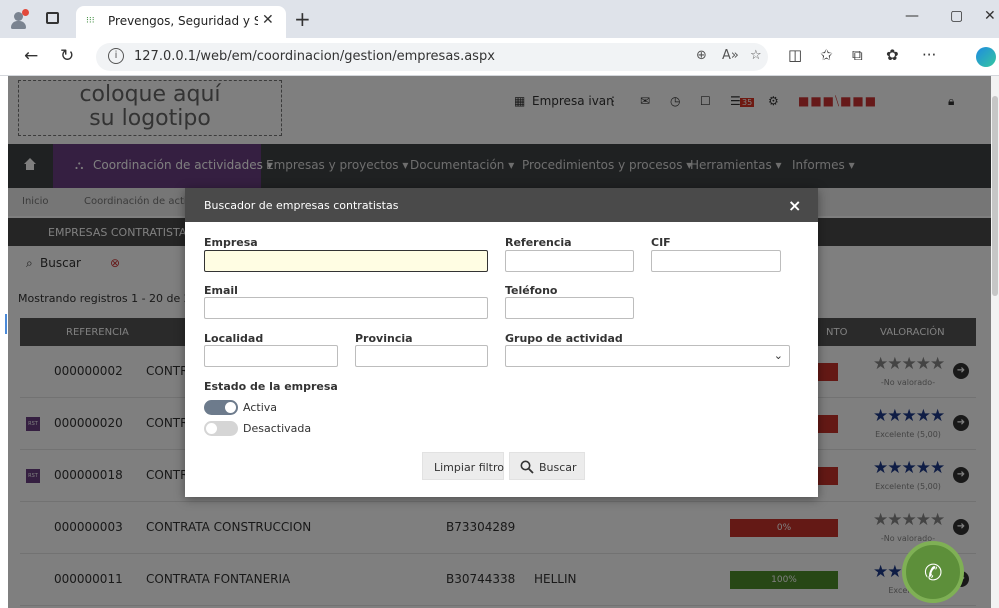 Image resolution: width=999 pixels, height=608 pixels. I want to click on new-tab-icon: +, so click(302, 19).